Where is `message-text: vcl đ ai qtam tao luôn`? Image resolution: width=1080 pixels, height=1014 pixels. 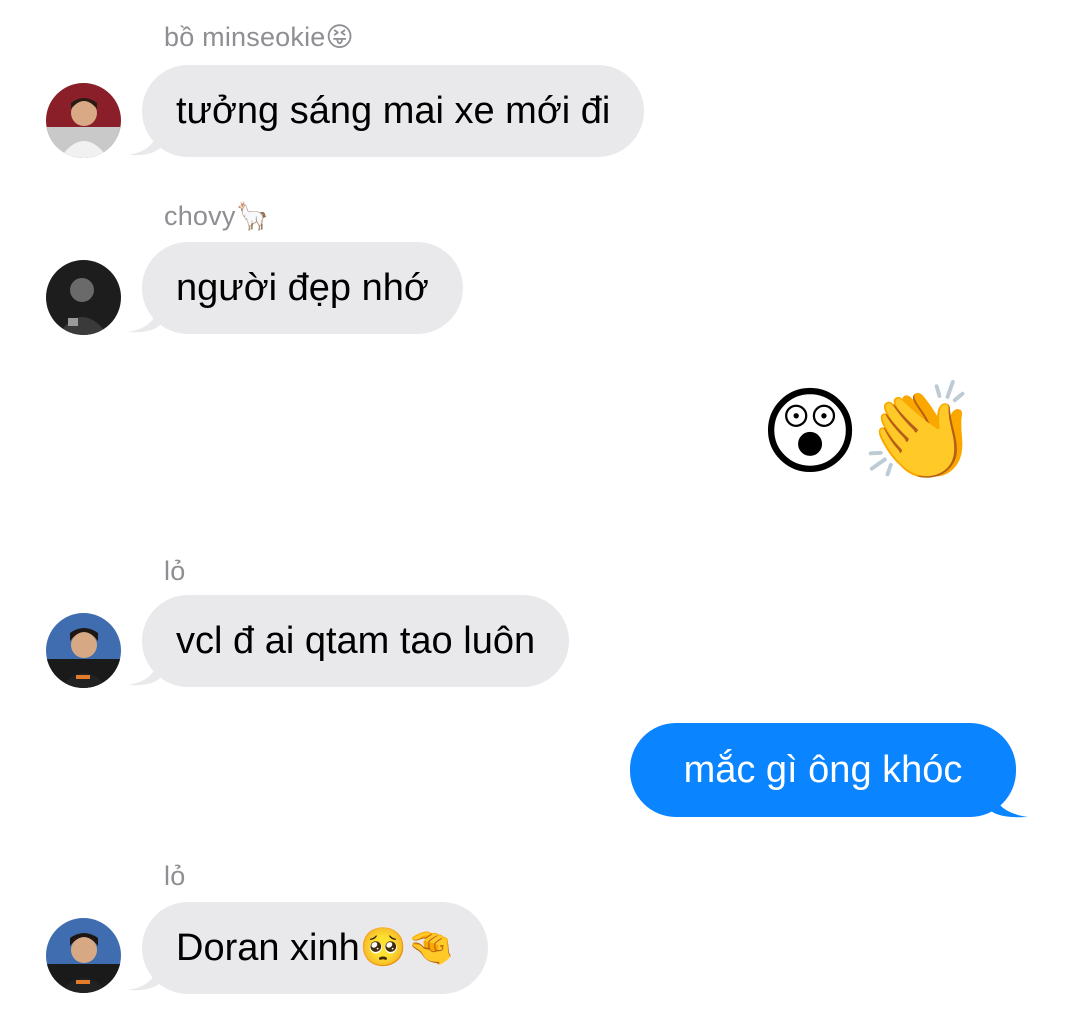 message-text: vcl đ ai qtam tao luôn is located at coordinates (356, 641).